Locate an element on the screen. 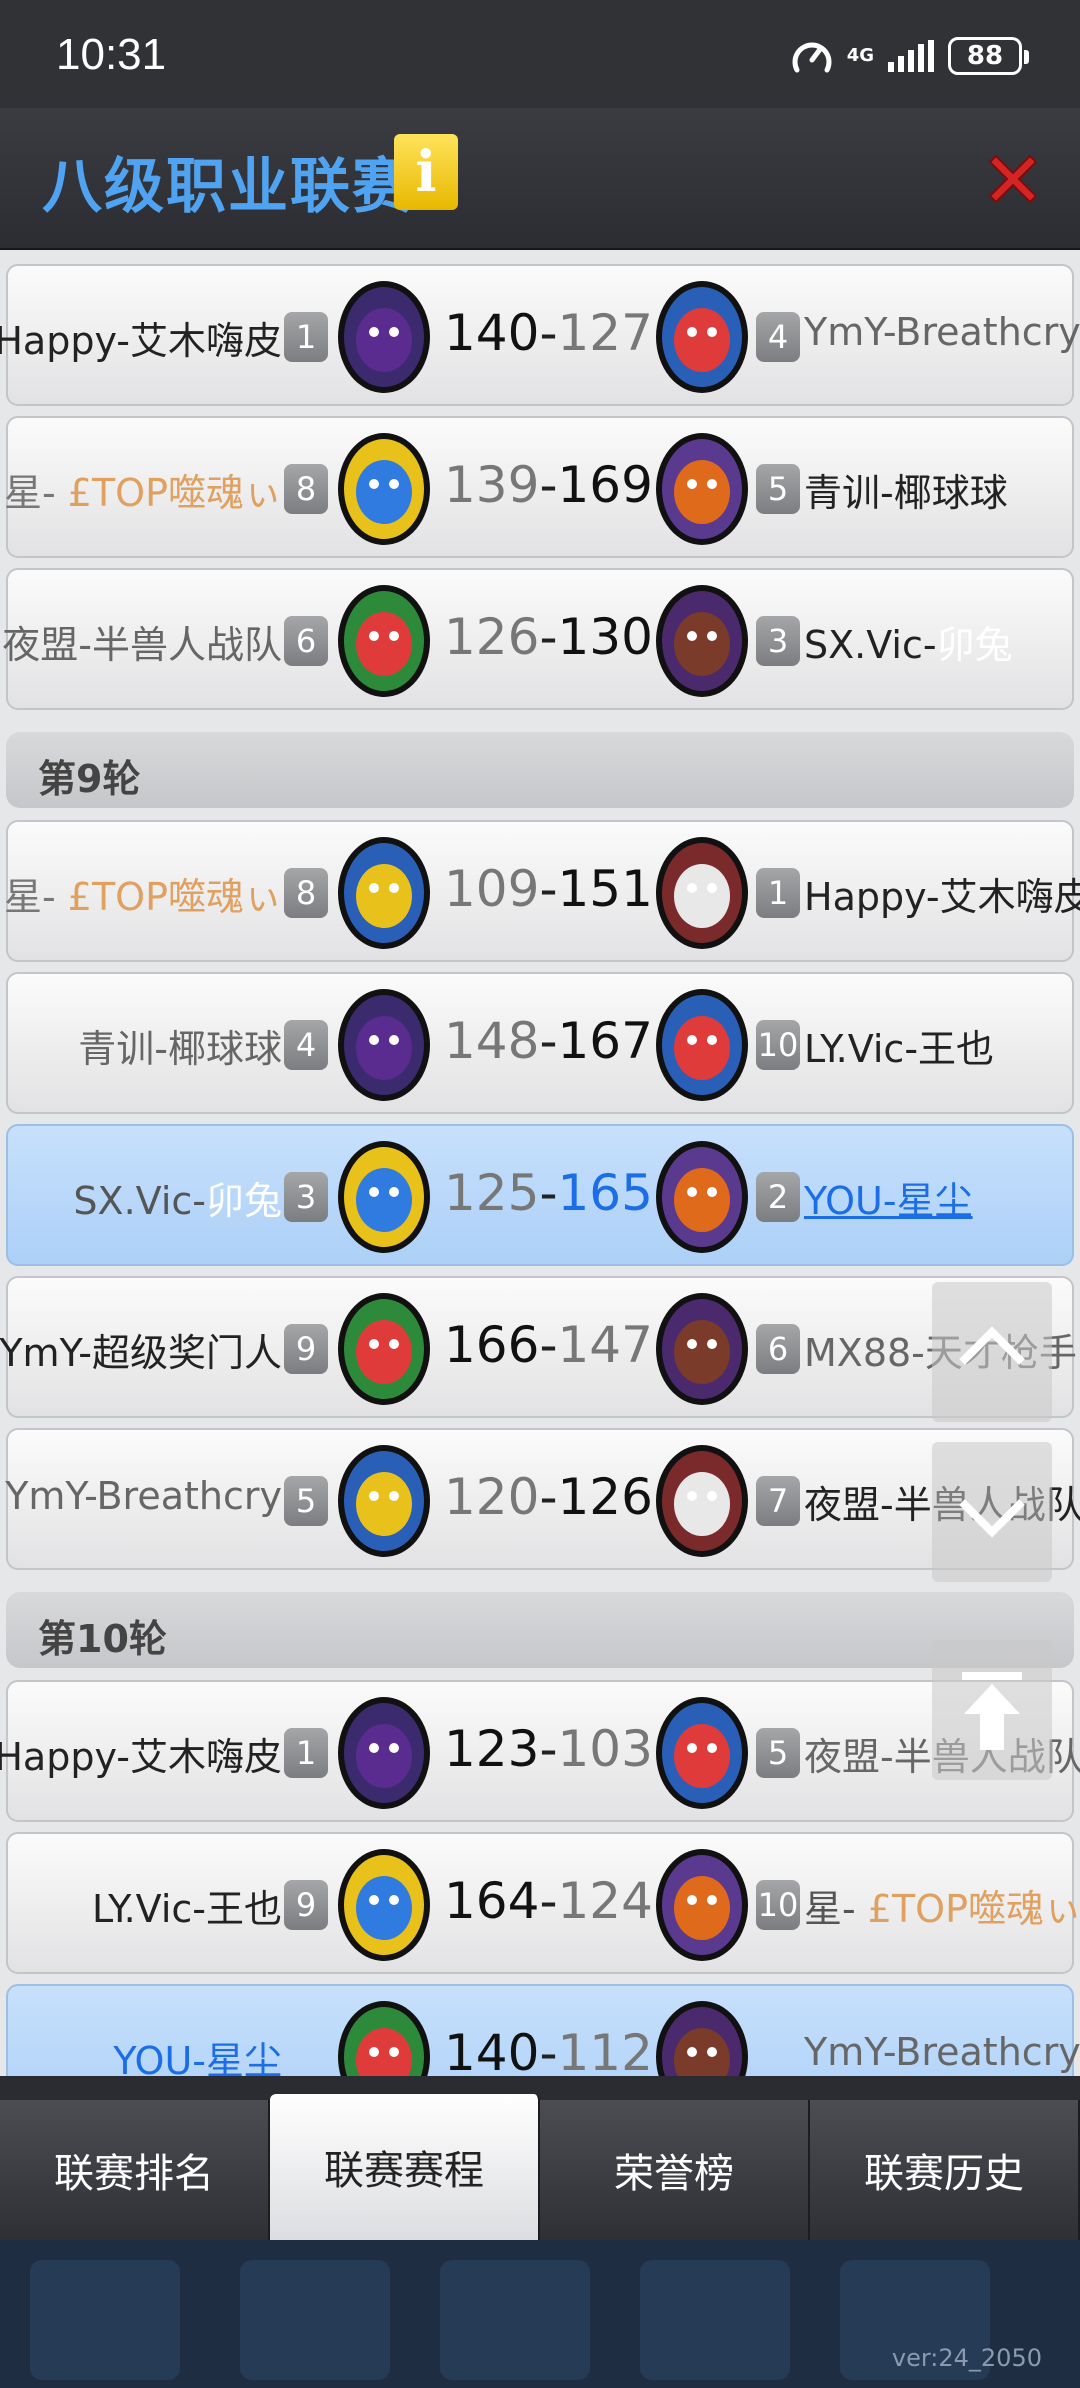  version-label: ver:24_2050 is located at coordinates (966, 2358).